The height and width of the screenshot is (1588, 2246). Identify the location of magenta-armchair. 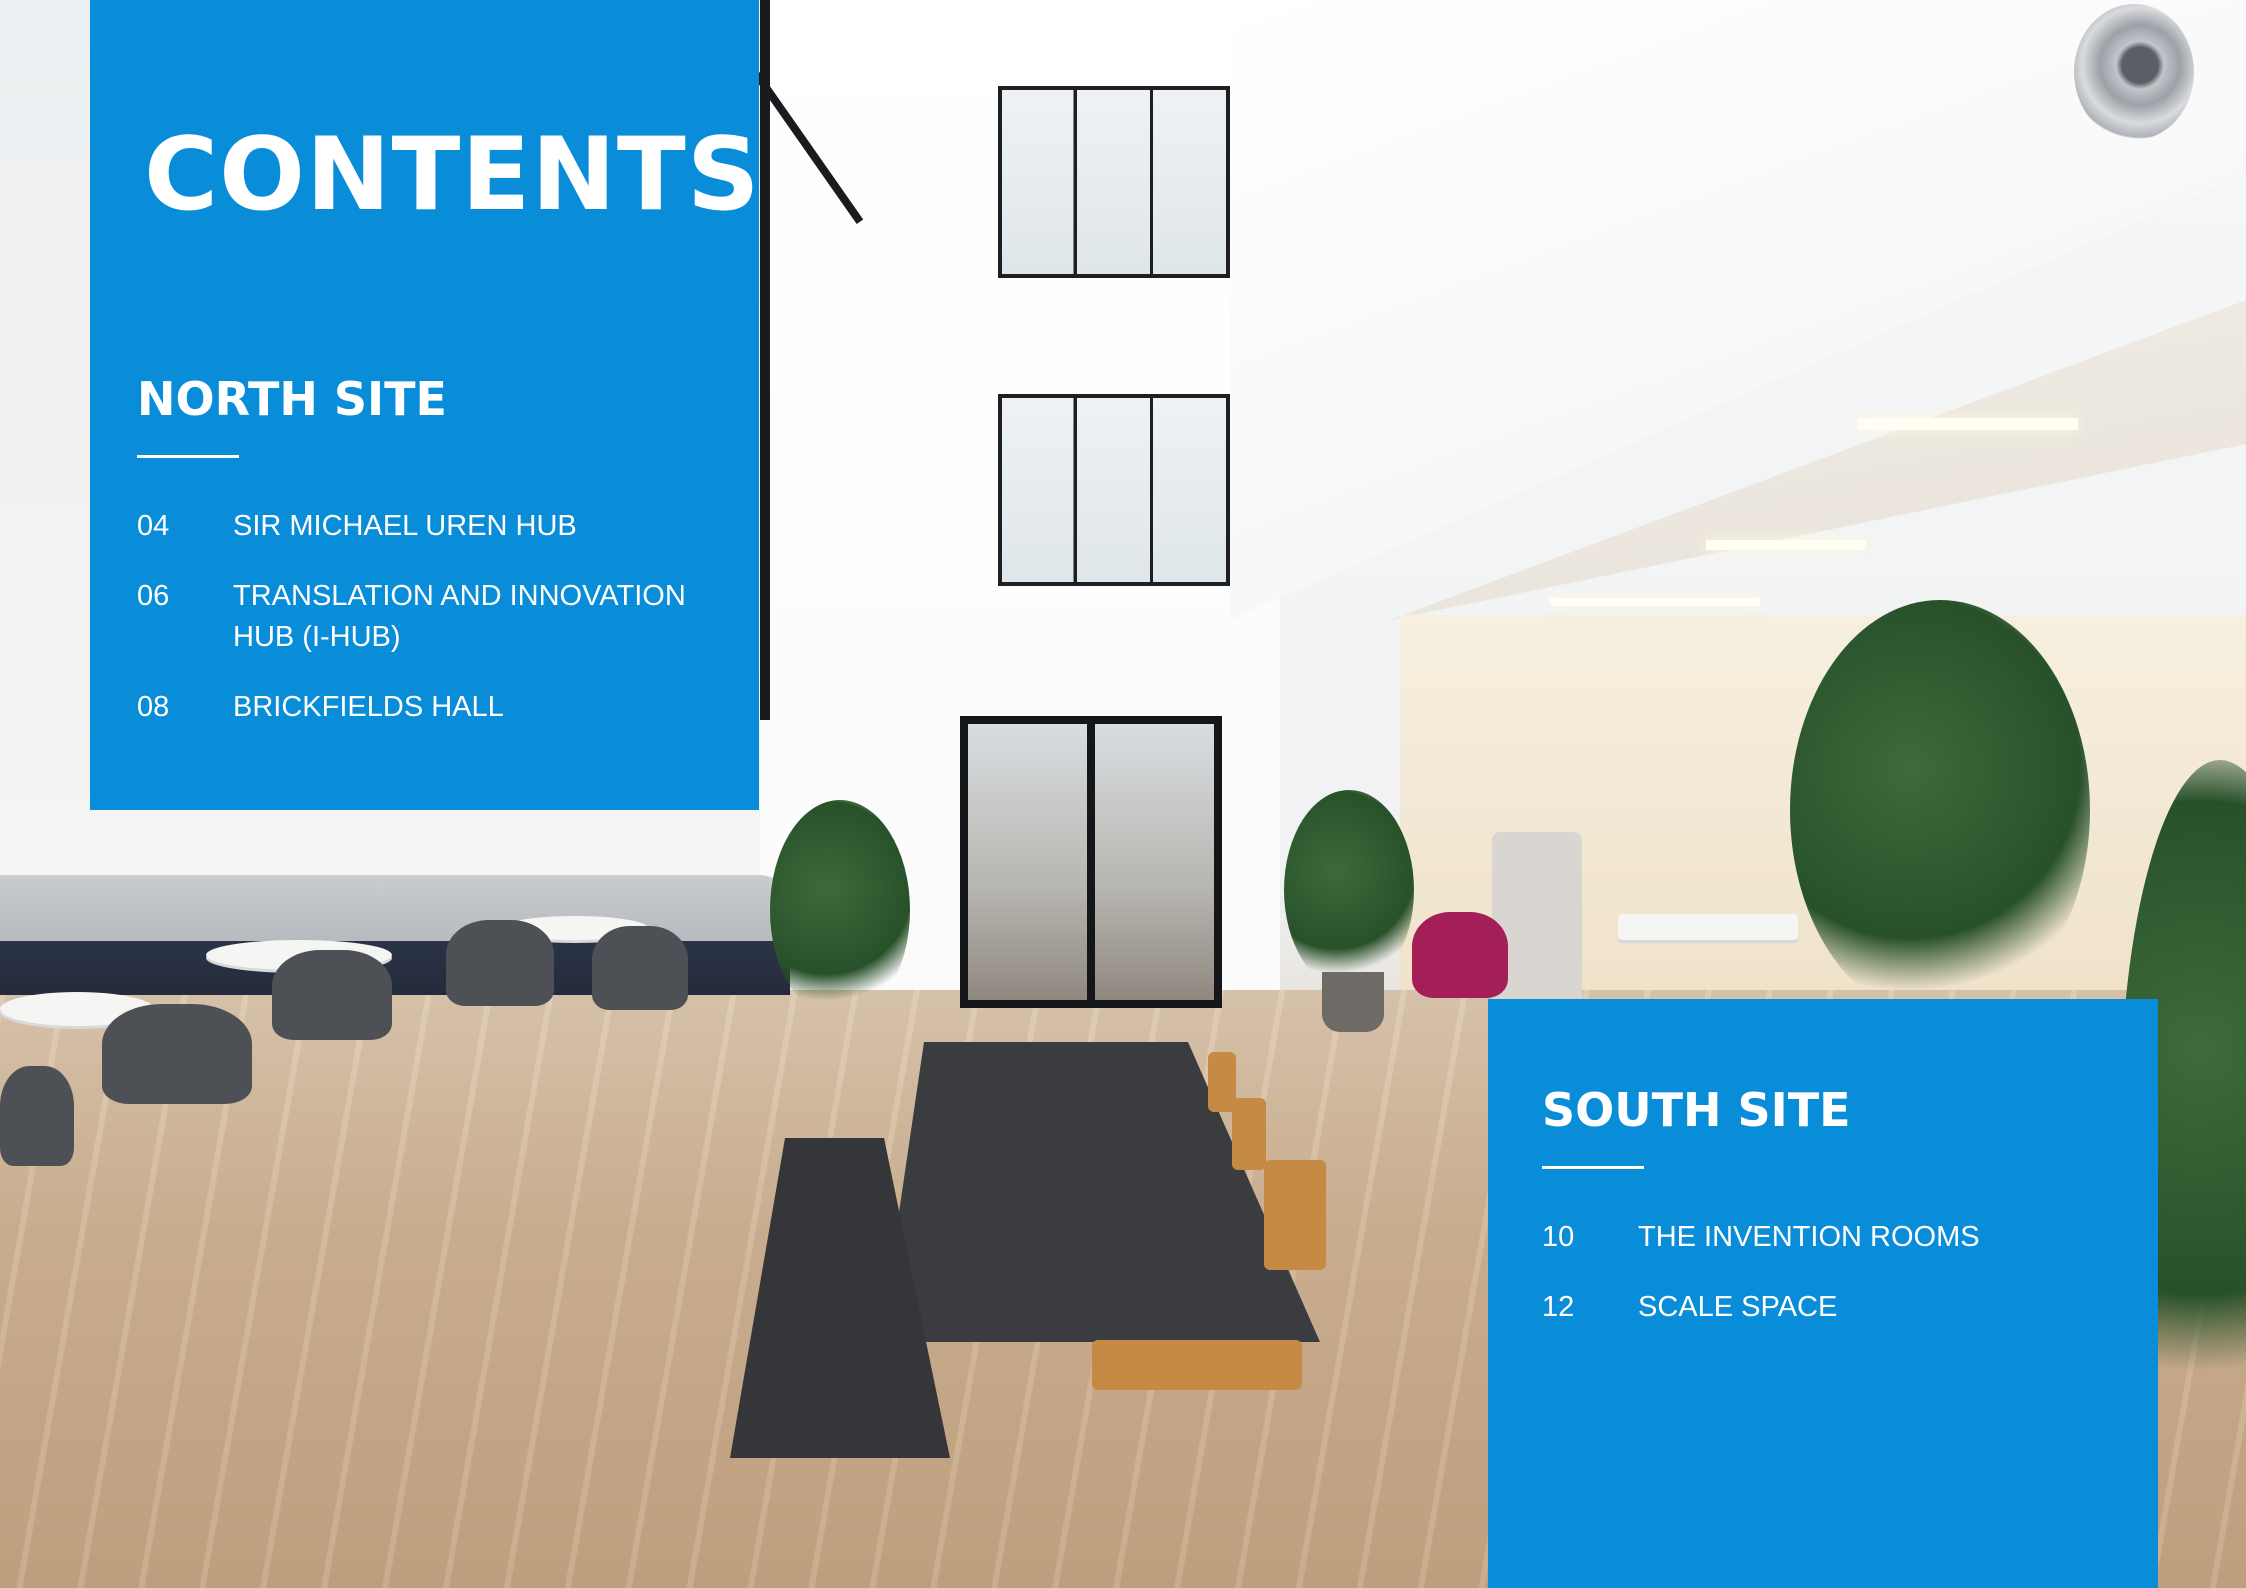
(1460, 955).